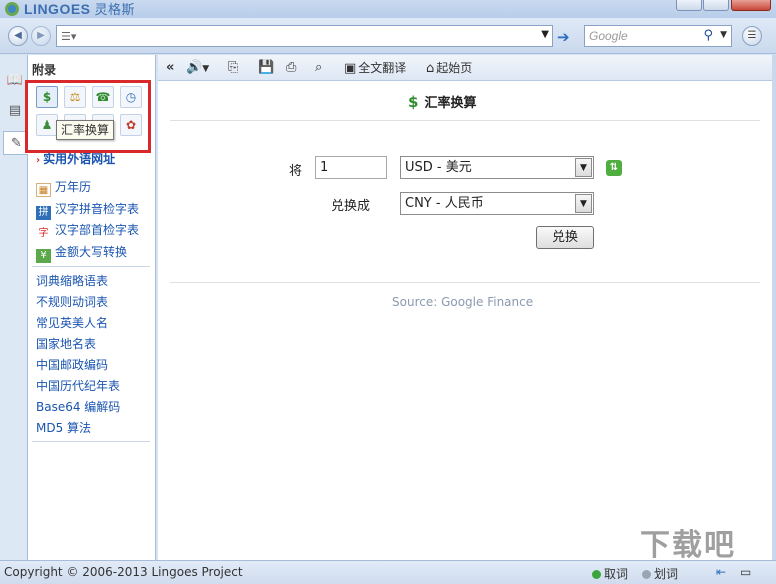 The height and width of the screenshot is (584, 776). Describe the element at coordinates (430, 68) in the screenshot. I see `home-icon: ⌂` at that location.